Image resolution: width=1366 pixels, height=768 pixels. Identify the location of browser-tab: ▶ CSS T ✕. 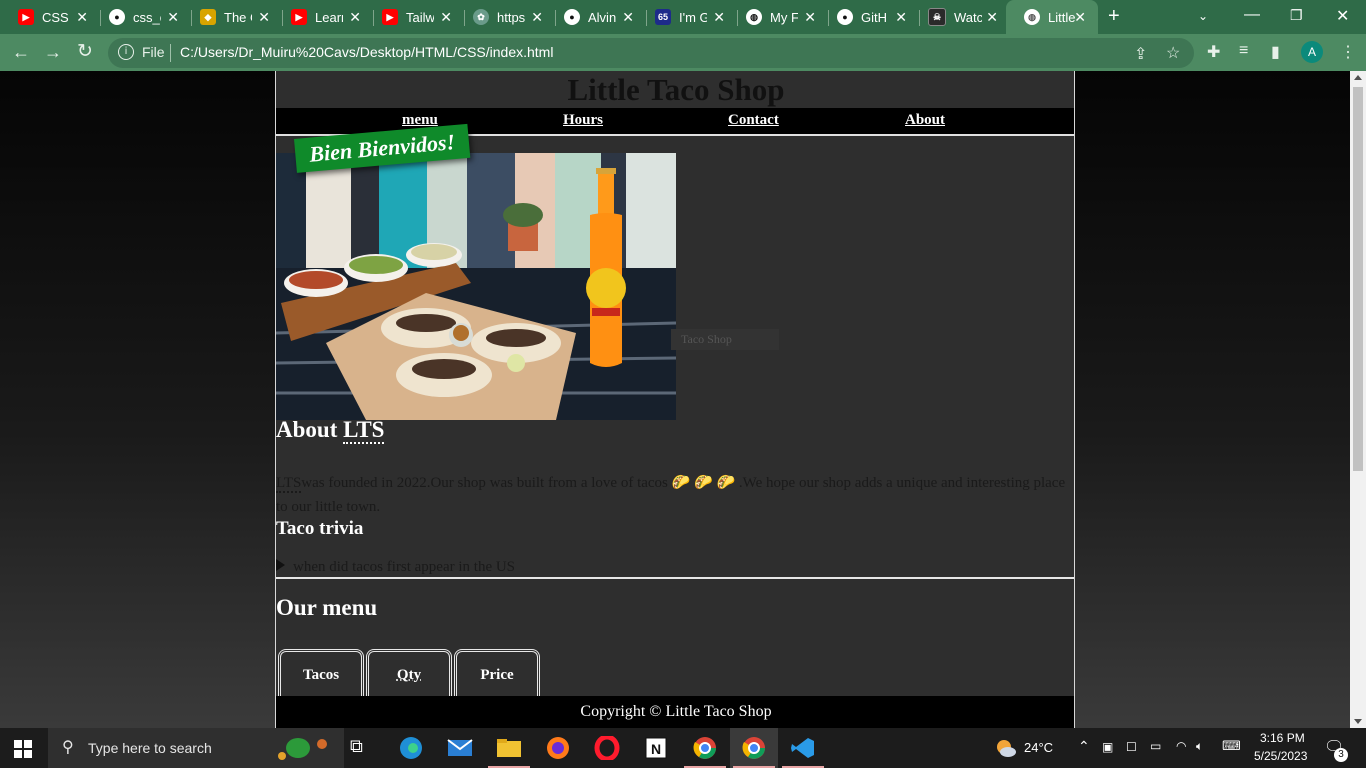
(50, 17).